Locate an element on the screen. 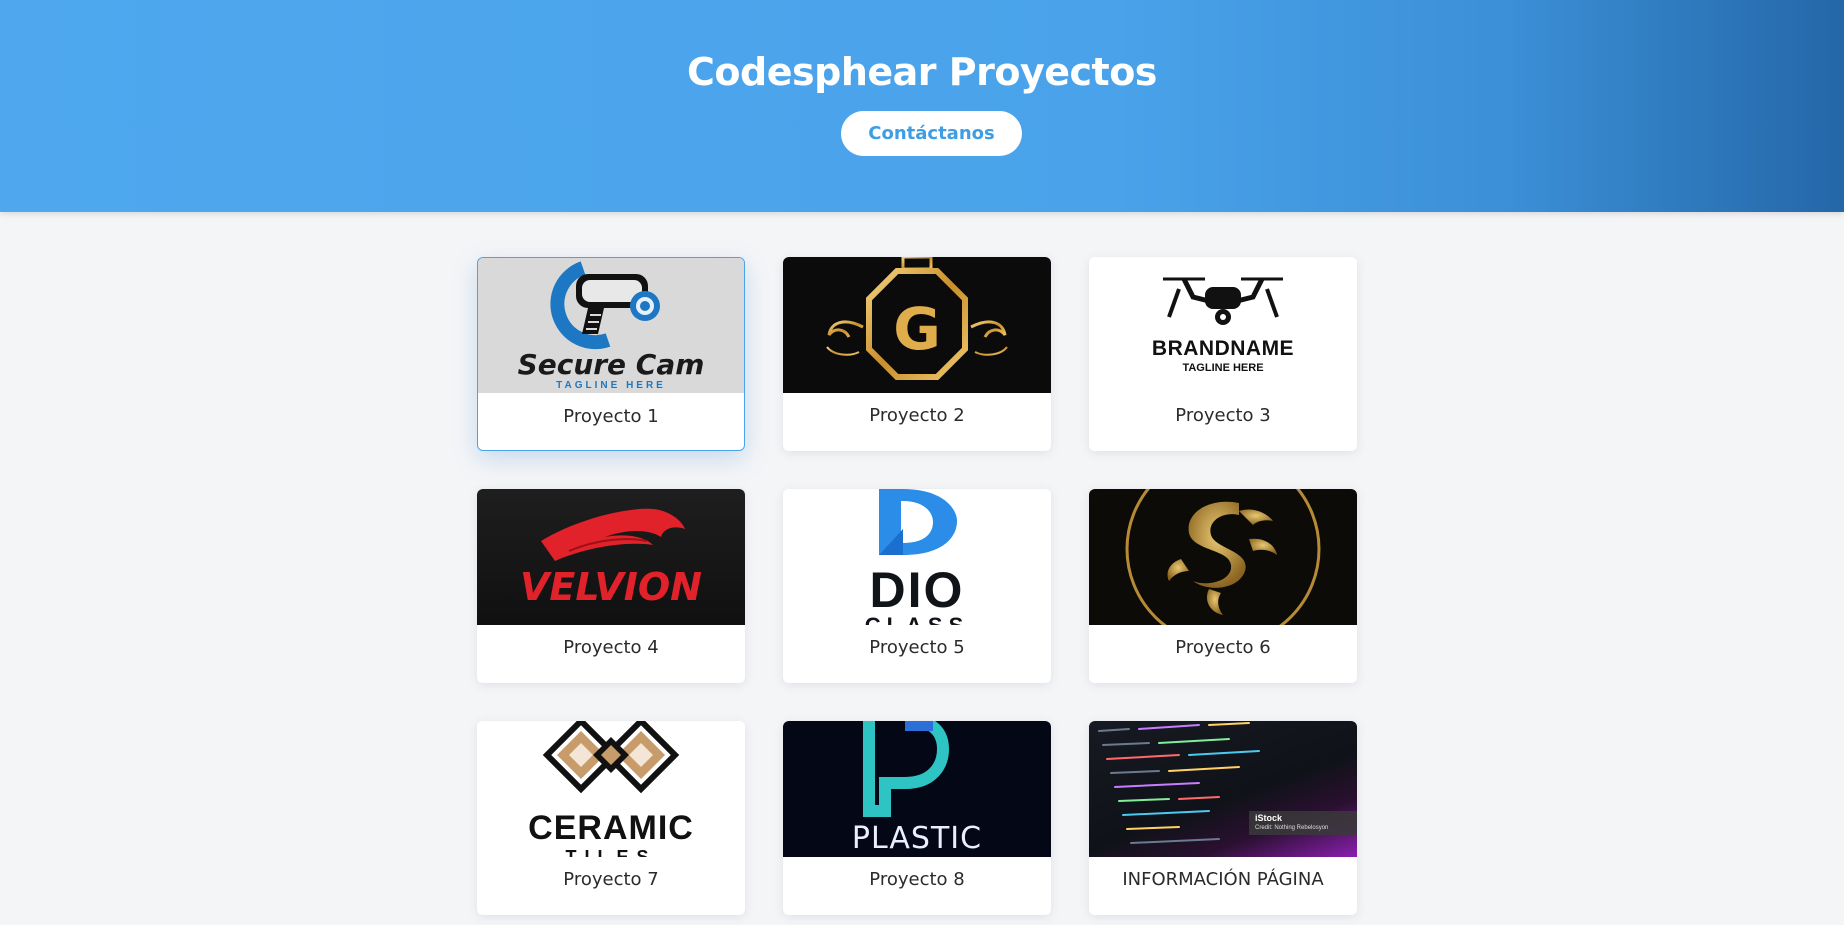  project-label: Proyecto 6 is located at coordinates (1223, 647).